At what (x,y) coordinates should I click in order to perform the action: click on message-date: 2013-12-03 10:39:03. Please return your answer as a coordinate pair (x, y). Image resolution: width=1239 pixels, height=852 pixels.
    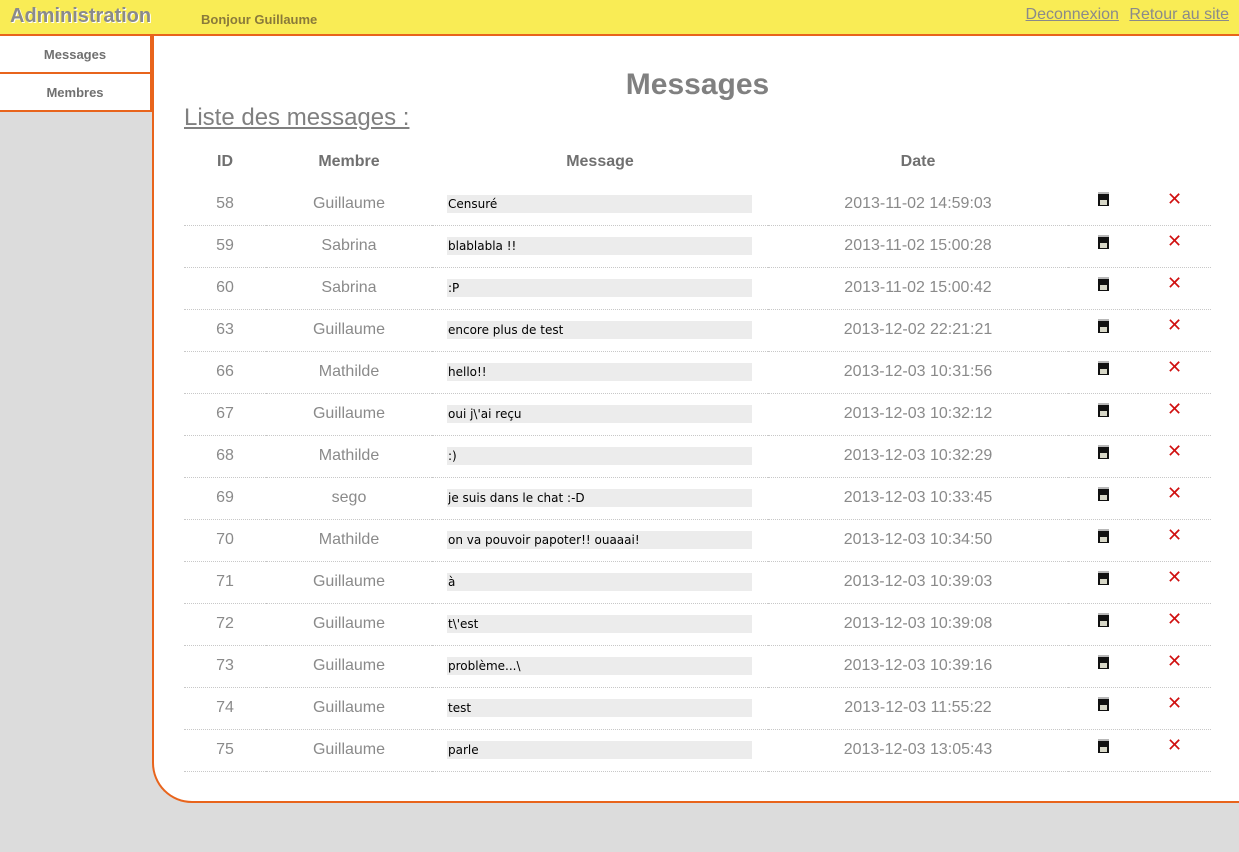
    Looking at the image, I should click on (918, 582).